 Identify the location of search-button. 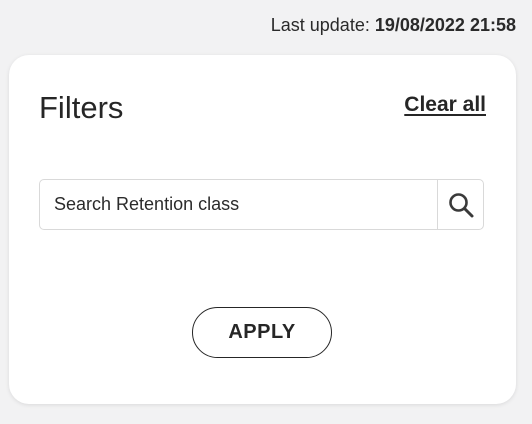
(460, 204).